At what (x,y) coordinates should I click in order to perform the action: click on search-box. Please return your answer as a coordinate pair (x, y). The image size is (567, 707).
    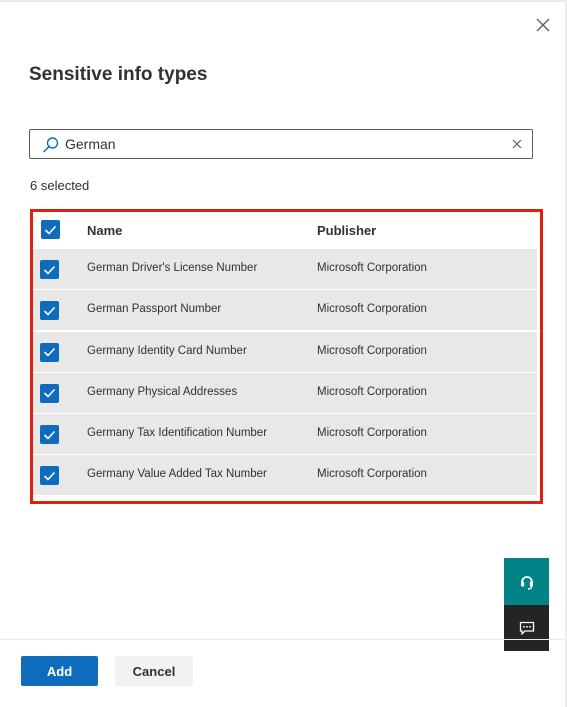
    Looking at the image, I should click on (281, 144).